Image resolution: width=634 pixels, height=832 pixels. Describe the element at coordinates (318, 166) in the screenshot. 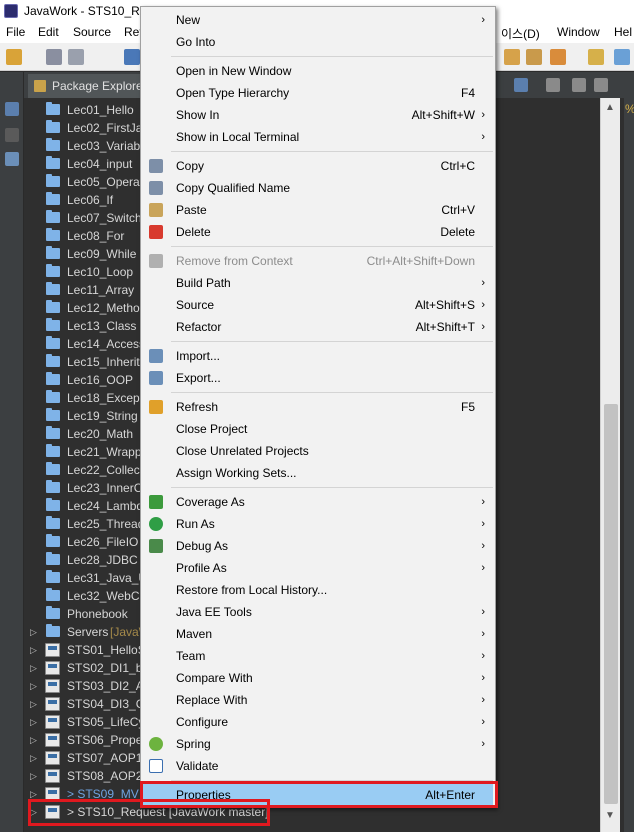

I see `menu-item-copy: Copy Ctrl+C` at that location.